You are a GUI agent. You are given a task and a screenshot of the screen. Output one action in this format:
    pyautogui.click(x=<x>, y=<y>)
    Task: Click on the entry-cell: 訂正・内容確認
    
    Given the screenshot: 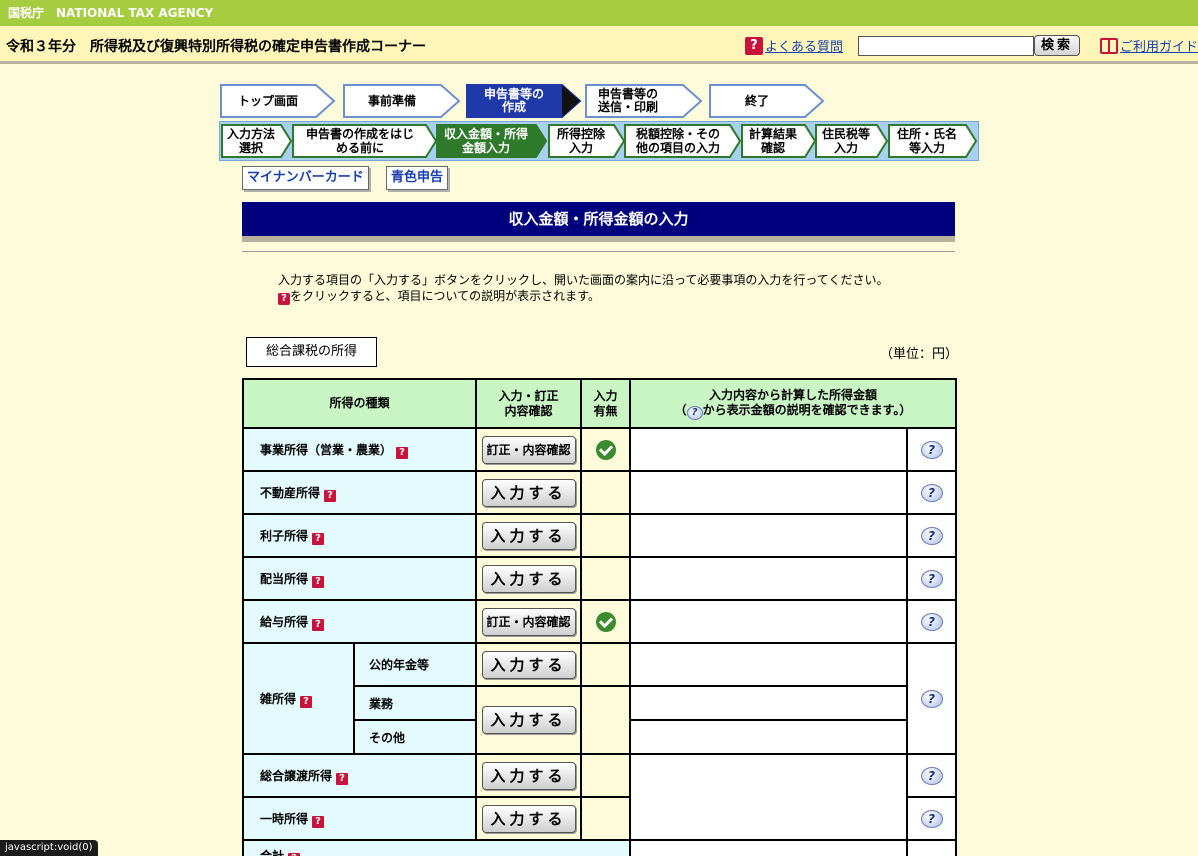 What is the action you would take?
    pyautogui.click(x=529, y=621)
    